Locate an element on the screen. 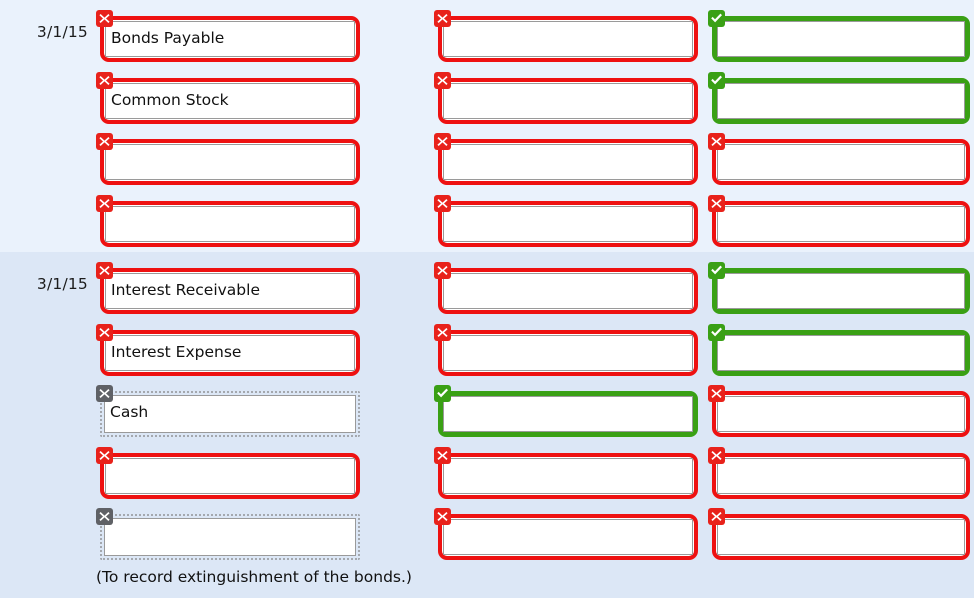  account-cell: Interest Receivable is located at coordinates (230, 286).